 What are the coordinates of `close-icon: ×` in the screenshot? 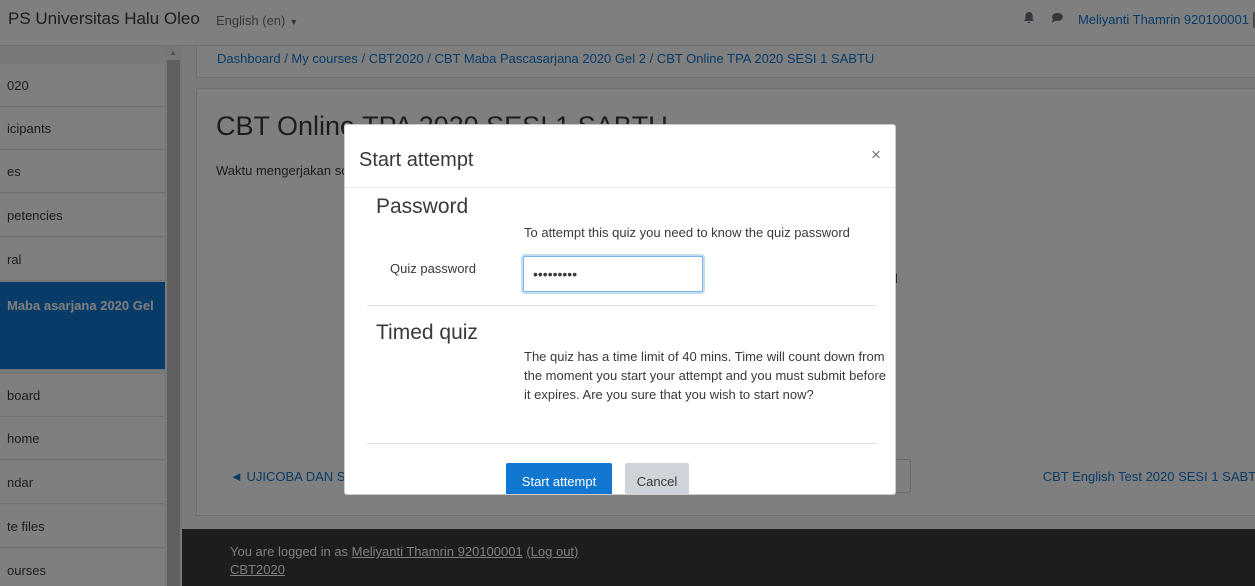 It's located at (876, 155).